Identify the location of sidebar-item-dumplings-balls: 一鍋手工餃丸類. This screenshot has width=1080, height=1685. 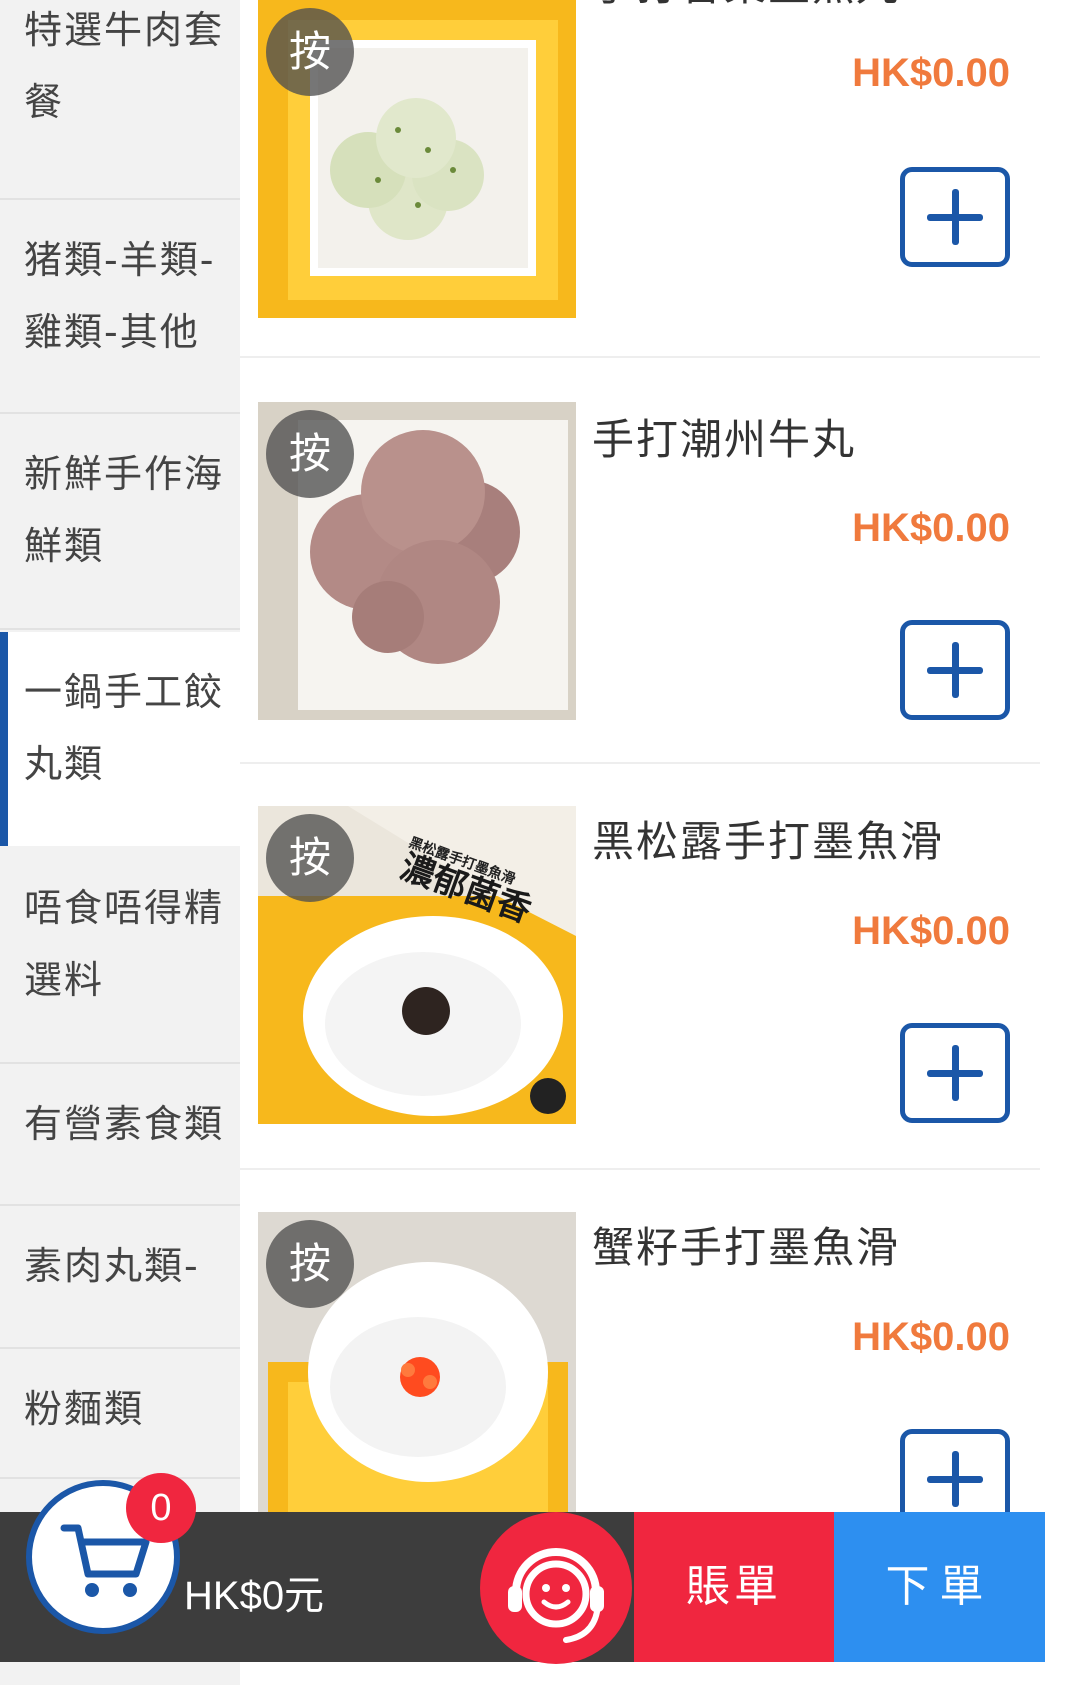
(120, 739).